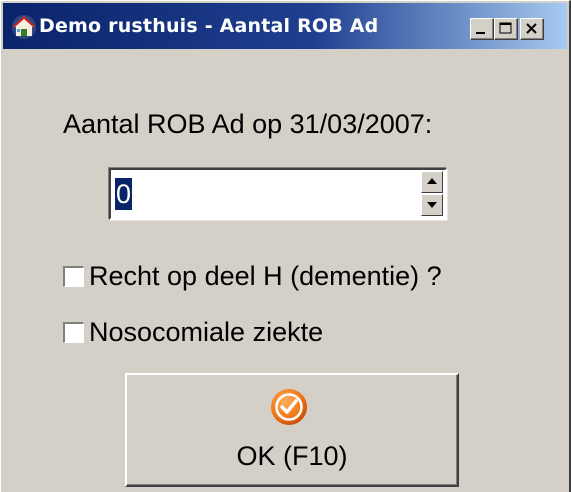 The width and height of the screenshot is (571, 492). I want to click on maximize-button, so click(506, 29).